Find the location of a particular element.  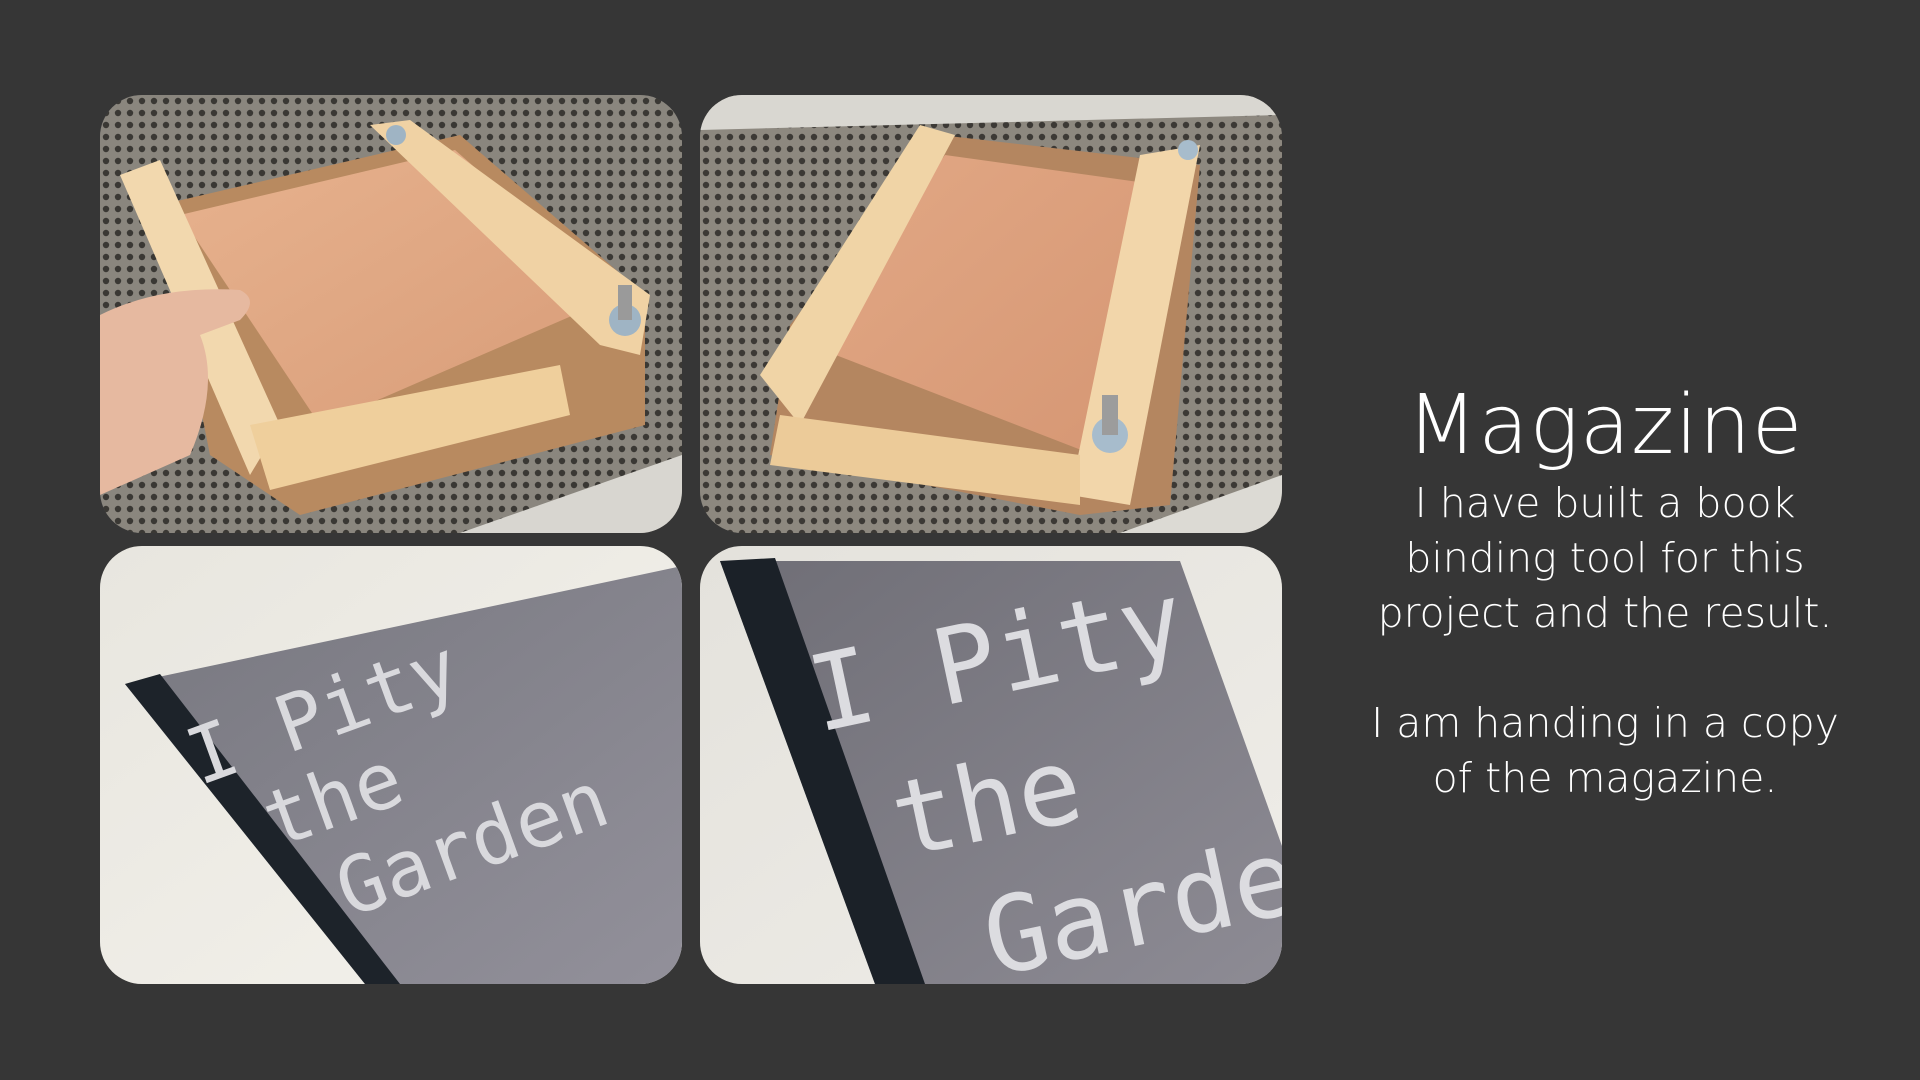

binding-tool-table-image is located at coordinates (991, 314).